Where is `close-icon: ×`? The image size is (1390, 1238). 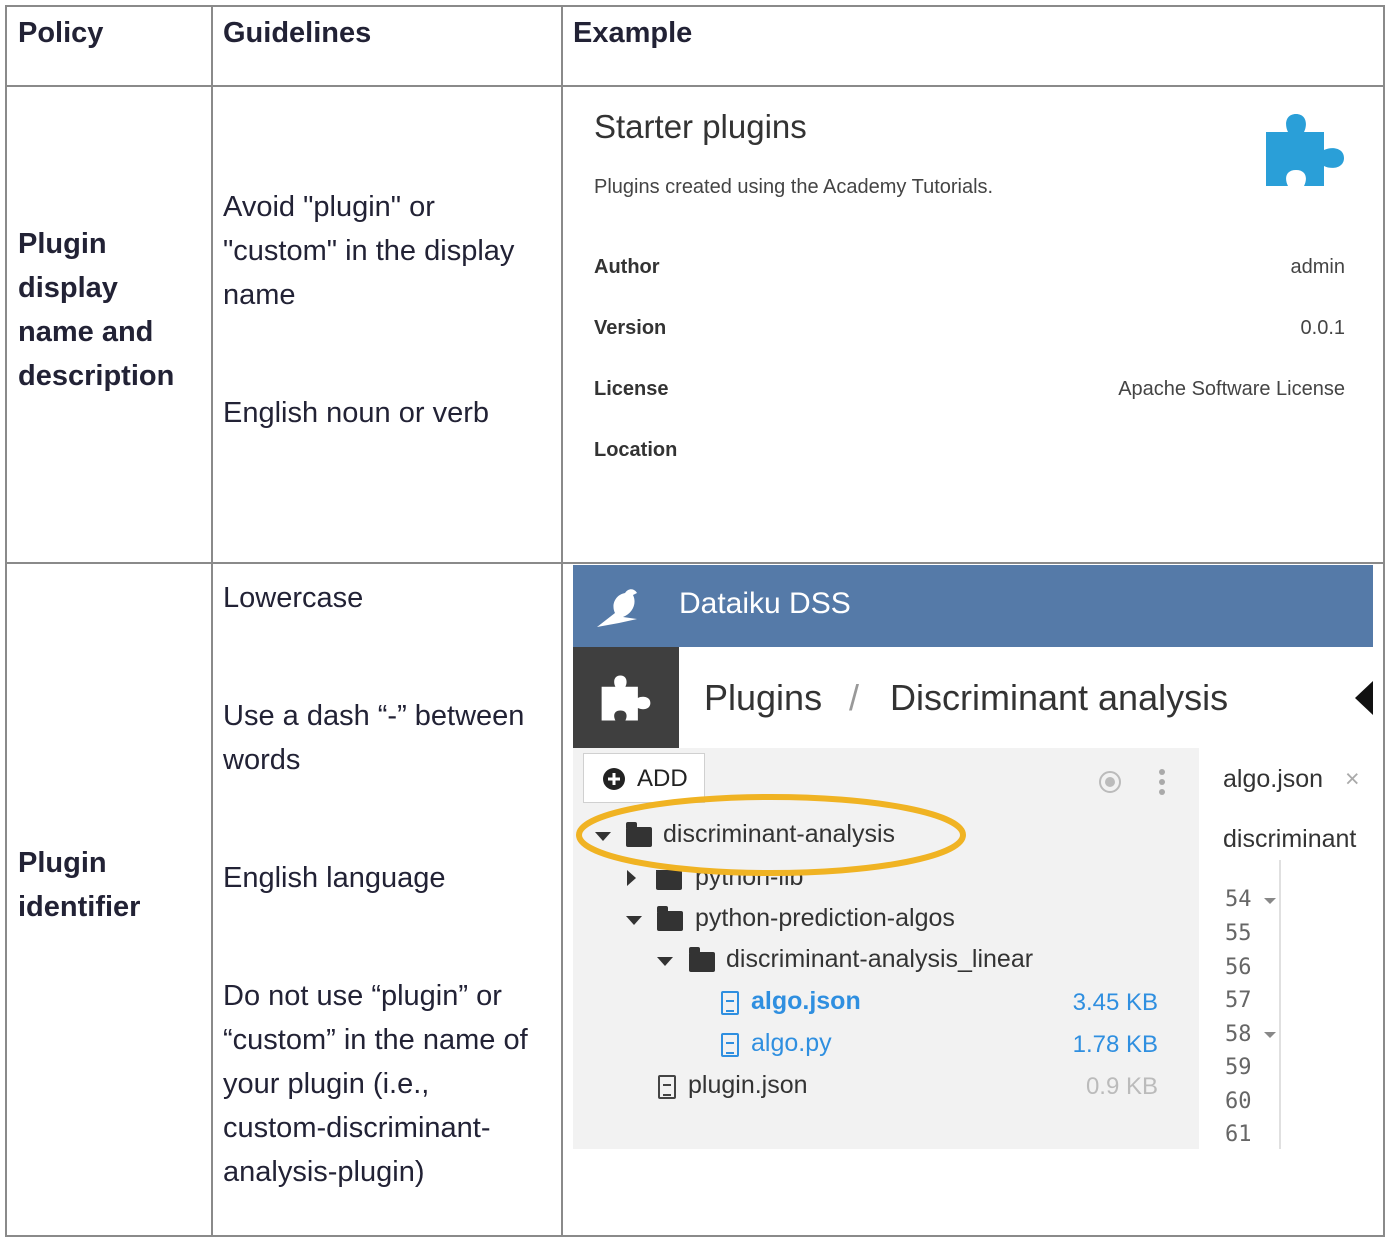 close-icon: × is located at coordinates (1352, 779).